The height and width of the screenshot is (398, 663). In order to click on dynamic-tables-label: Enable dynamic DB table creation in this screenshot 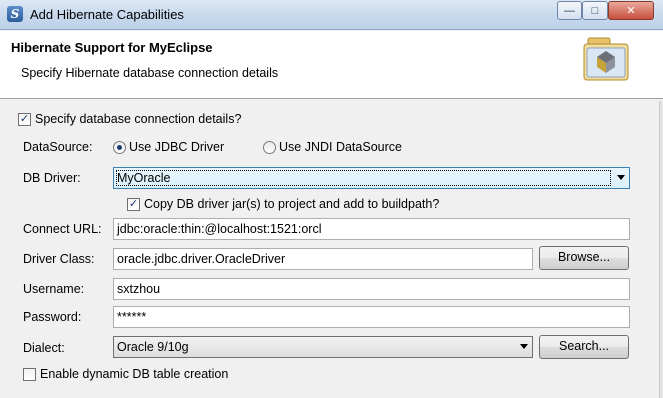, I will do `click(134, 374)`.